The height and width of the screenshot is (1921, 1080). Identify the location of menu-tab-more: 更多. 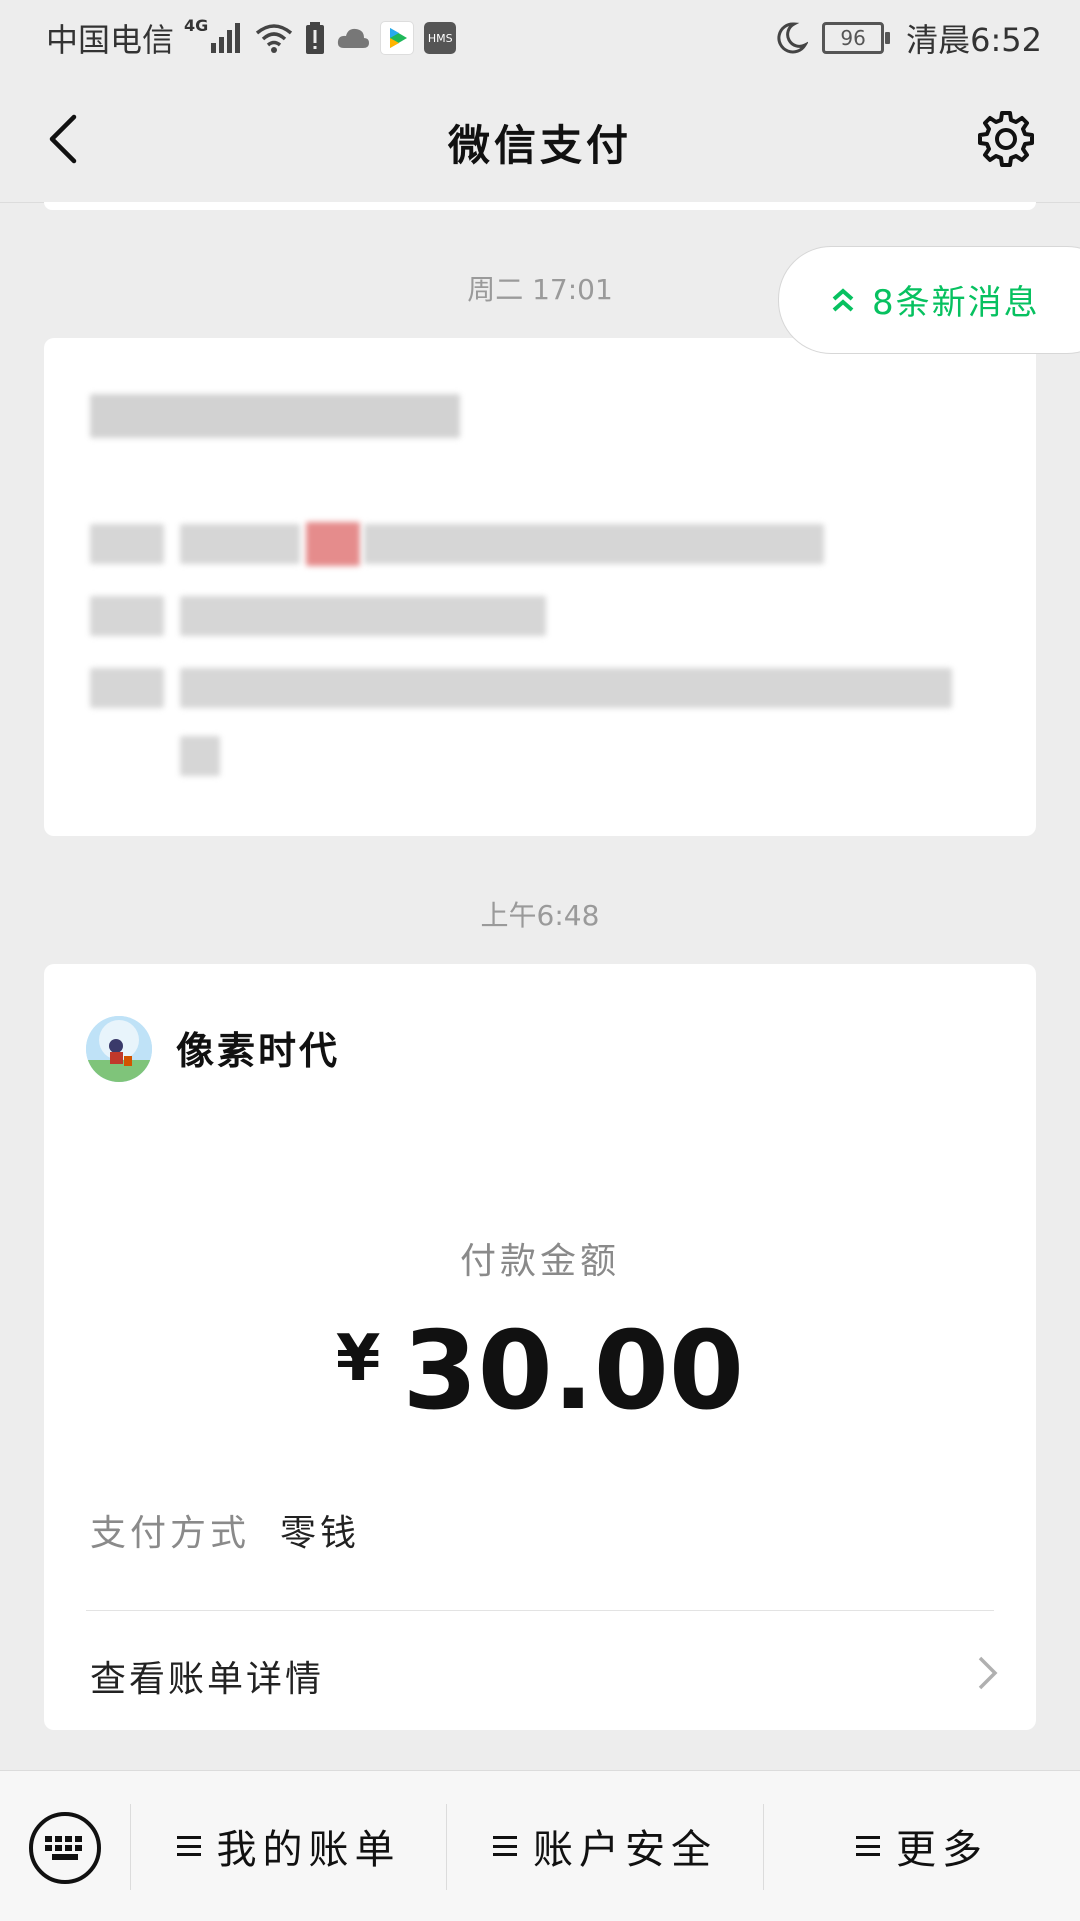
(922, 1846).